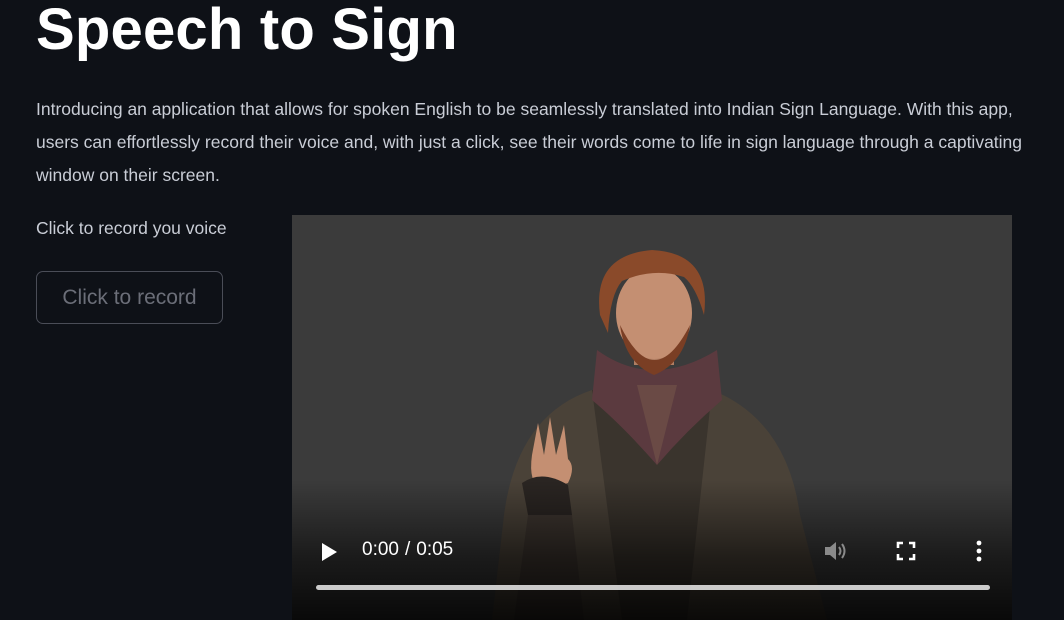 This screenshot has height=620, width=1064. I want to click on volume-button, so click(836, 551).